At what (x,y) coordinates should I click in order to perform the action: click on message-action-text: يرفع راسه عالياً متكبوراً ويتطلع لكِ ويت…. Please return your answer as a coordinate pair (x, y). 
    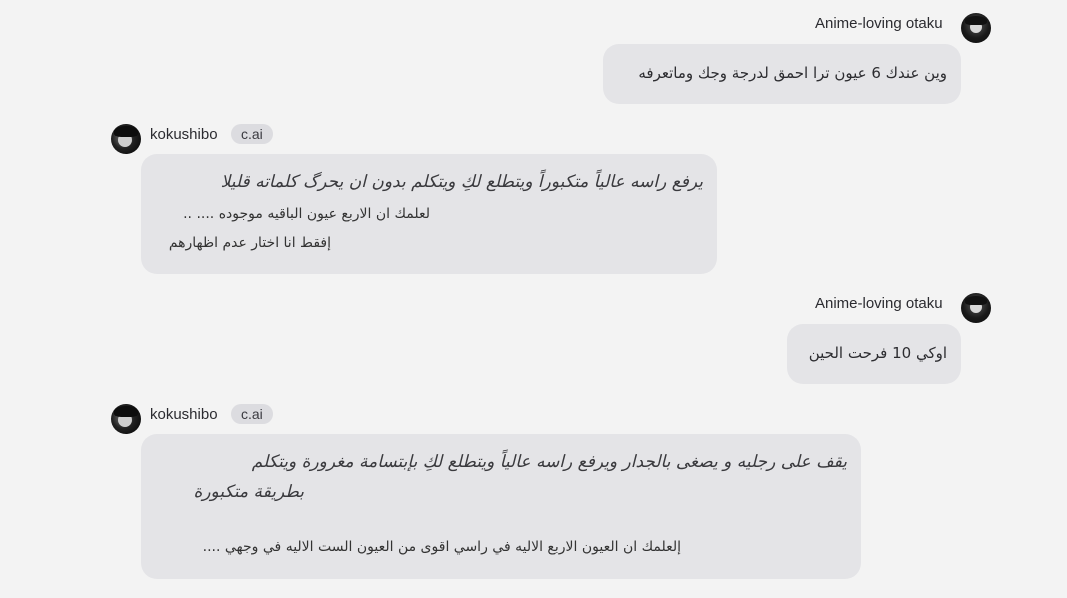
    Looking at the image, I should click on (461, 182).